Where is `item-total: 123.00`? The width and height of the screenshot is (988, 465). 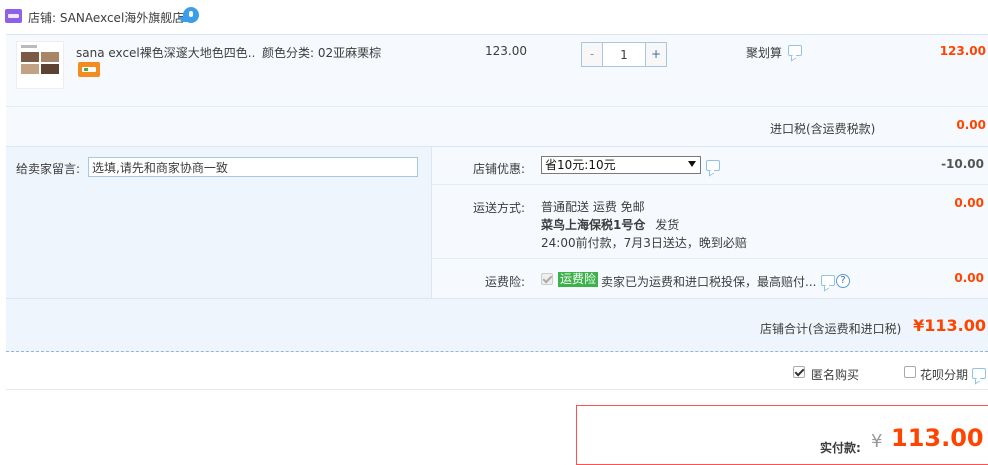 item-total: 123.00 is located at coordinates (962, 51).